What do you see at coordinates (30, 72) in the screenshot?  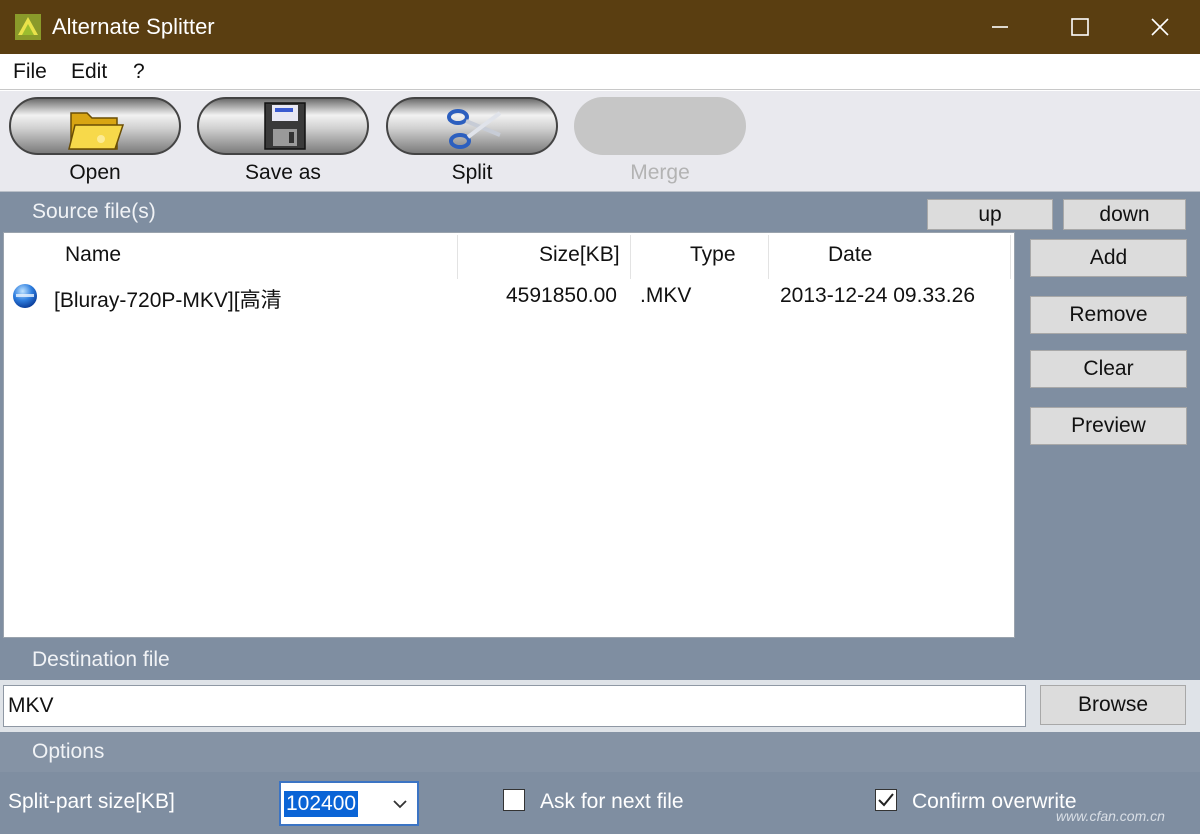 I see `menu-file: File` at bounding box center [30, 72].